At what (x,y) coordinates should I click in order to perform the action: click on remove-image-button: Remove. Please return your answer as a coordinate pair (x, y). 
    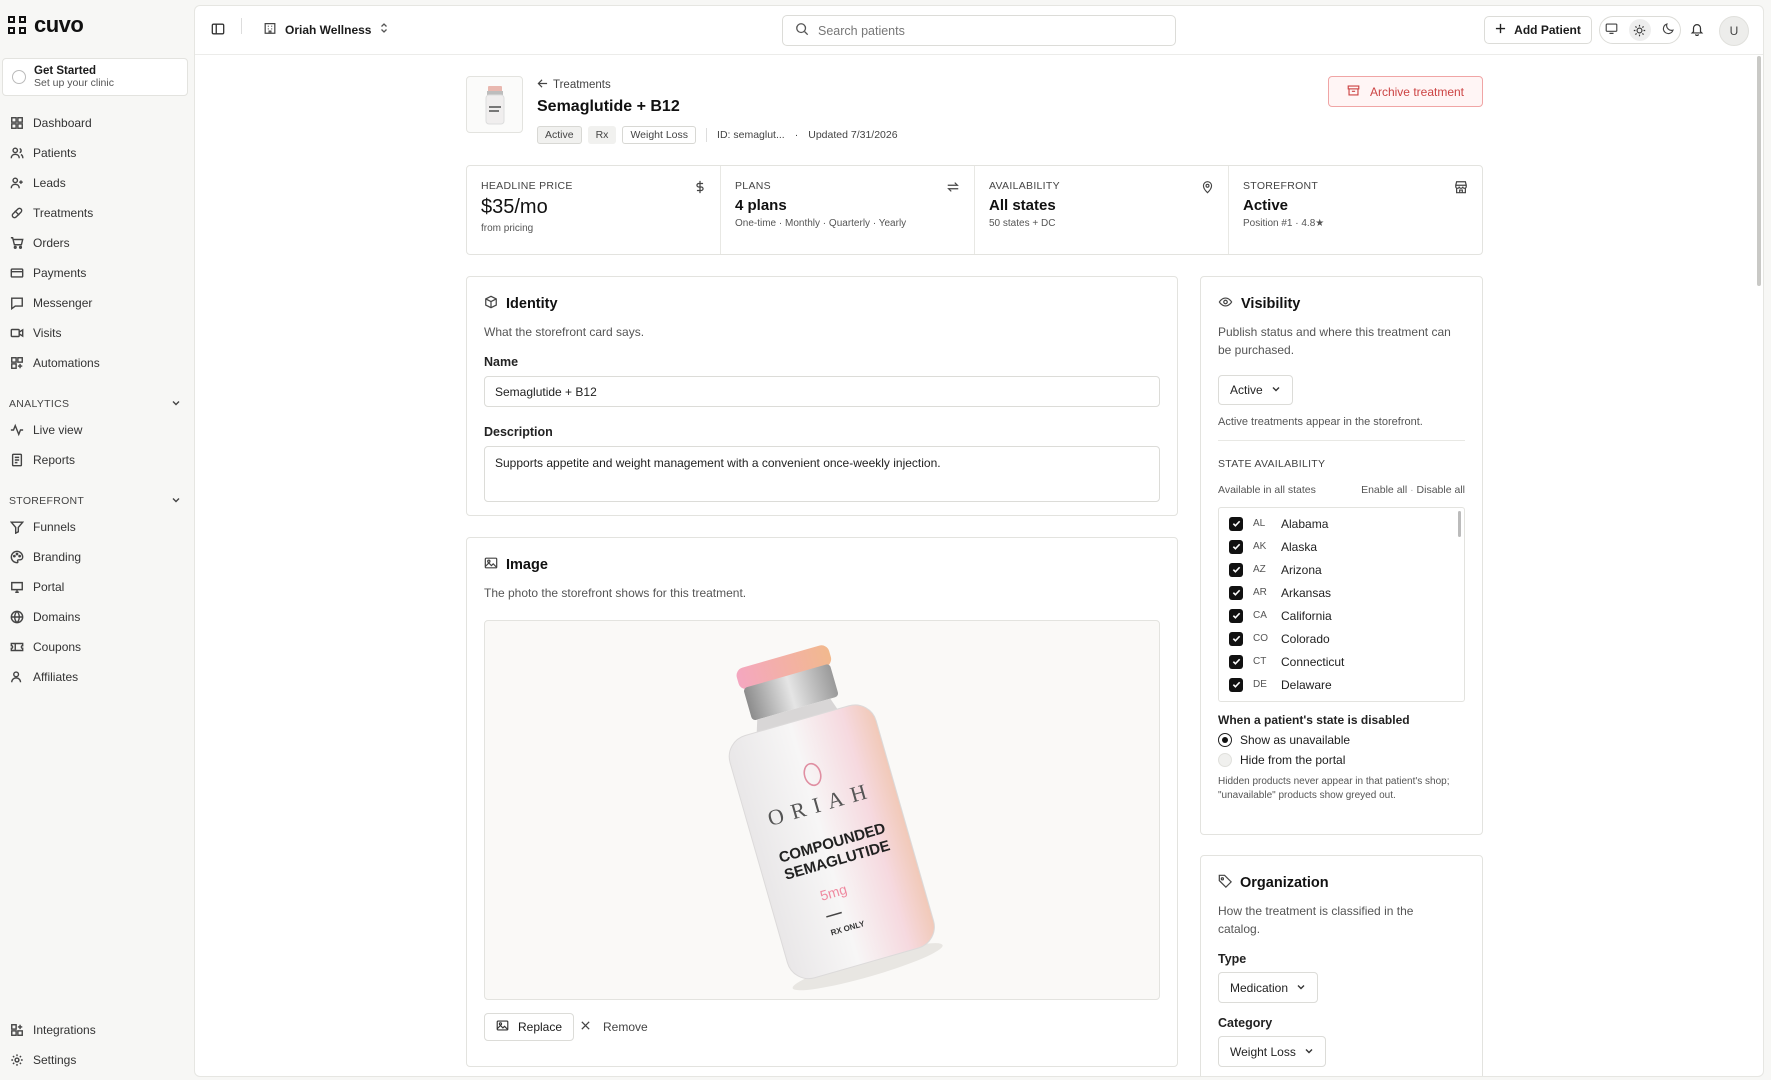
    Looking at the image, I should click on (614, 1027).